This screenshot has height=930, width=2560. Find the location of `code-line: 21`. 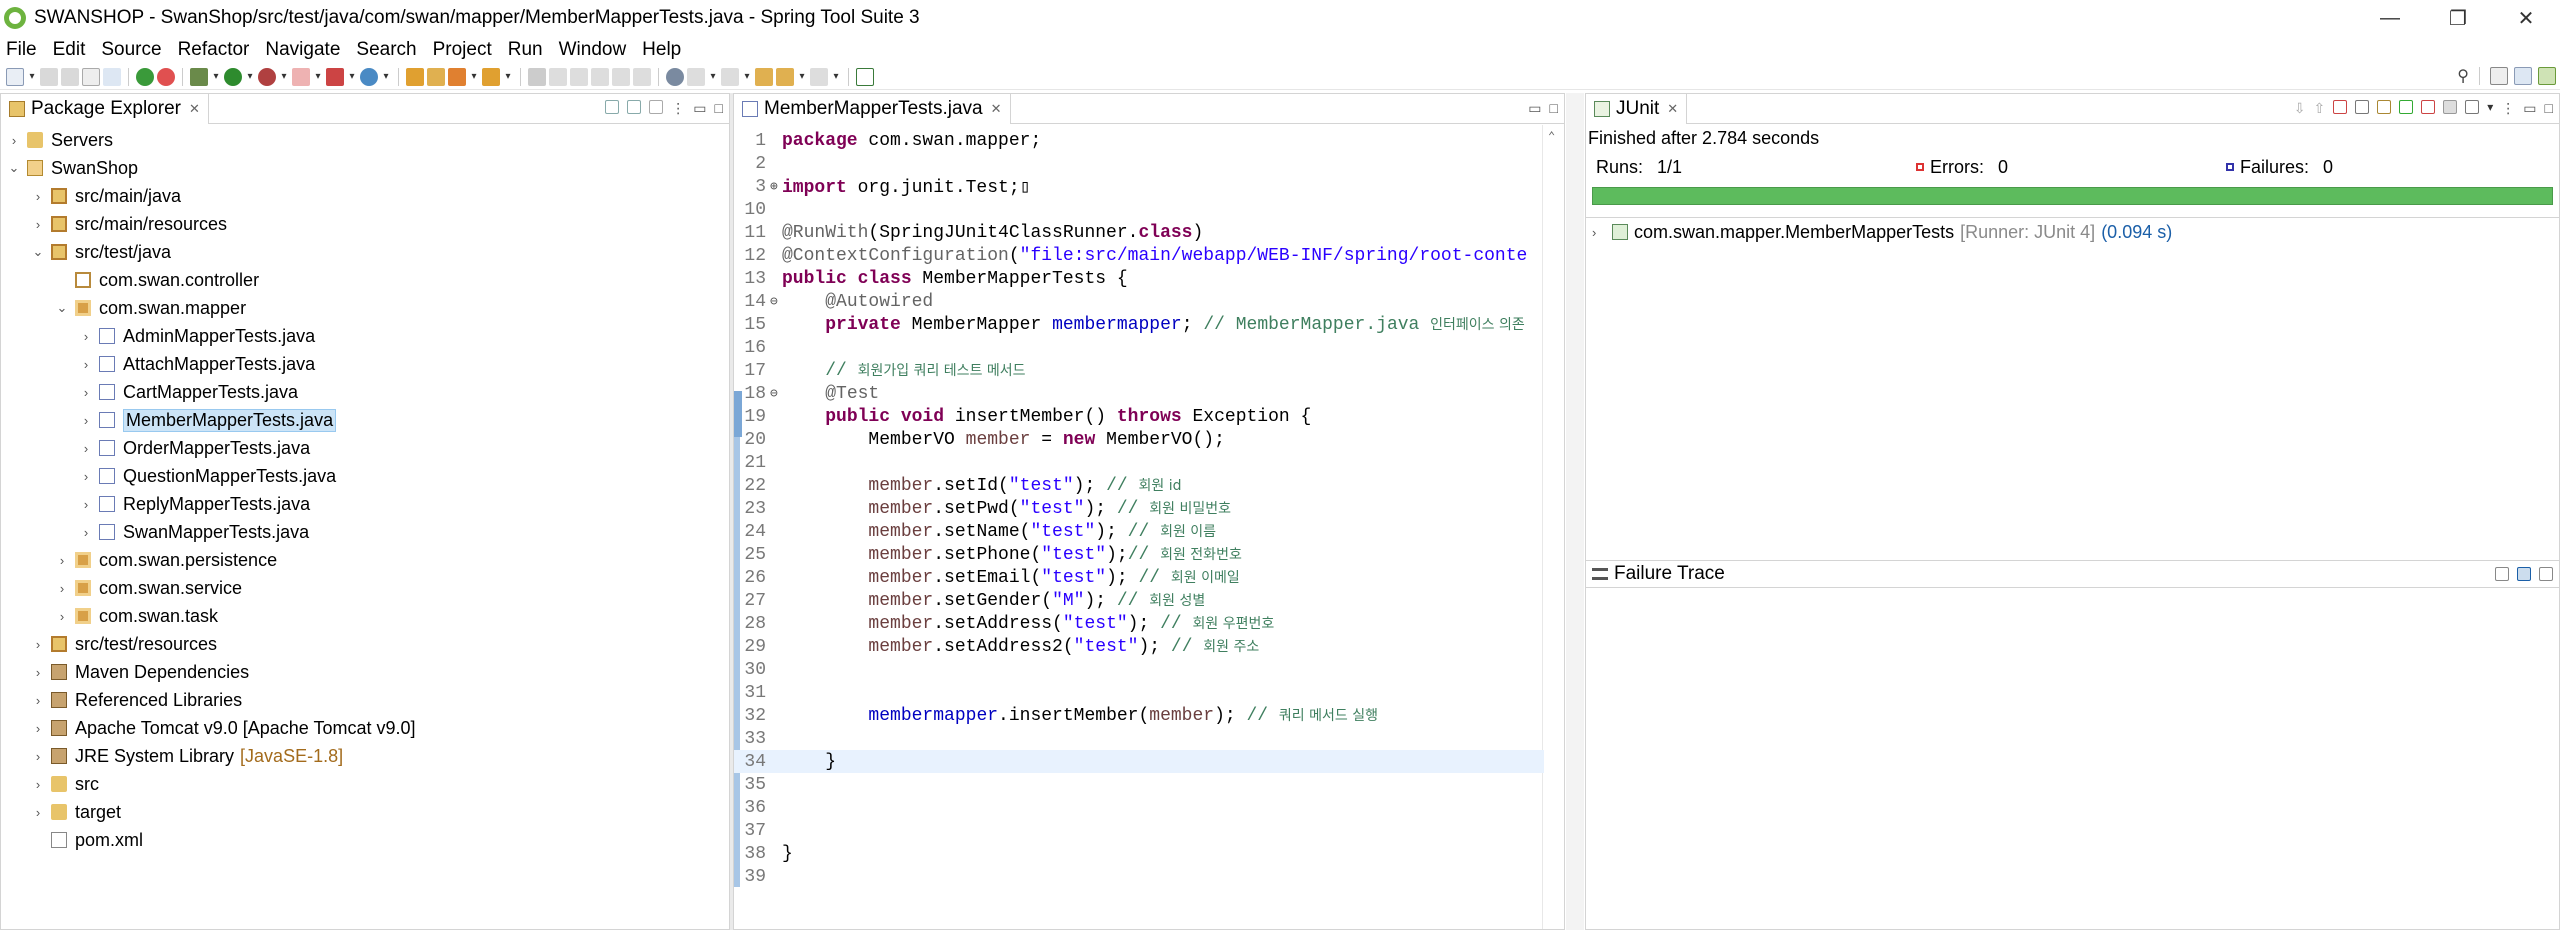

code-line: 21 is located at coordinates (1139, 462).